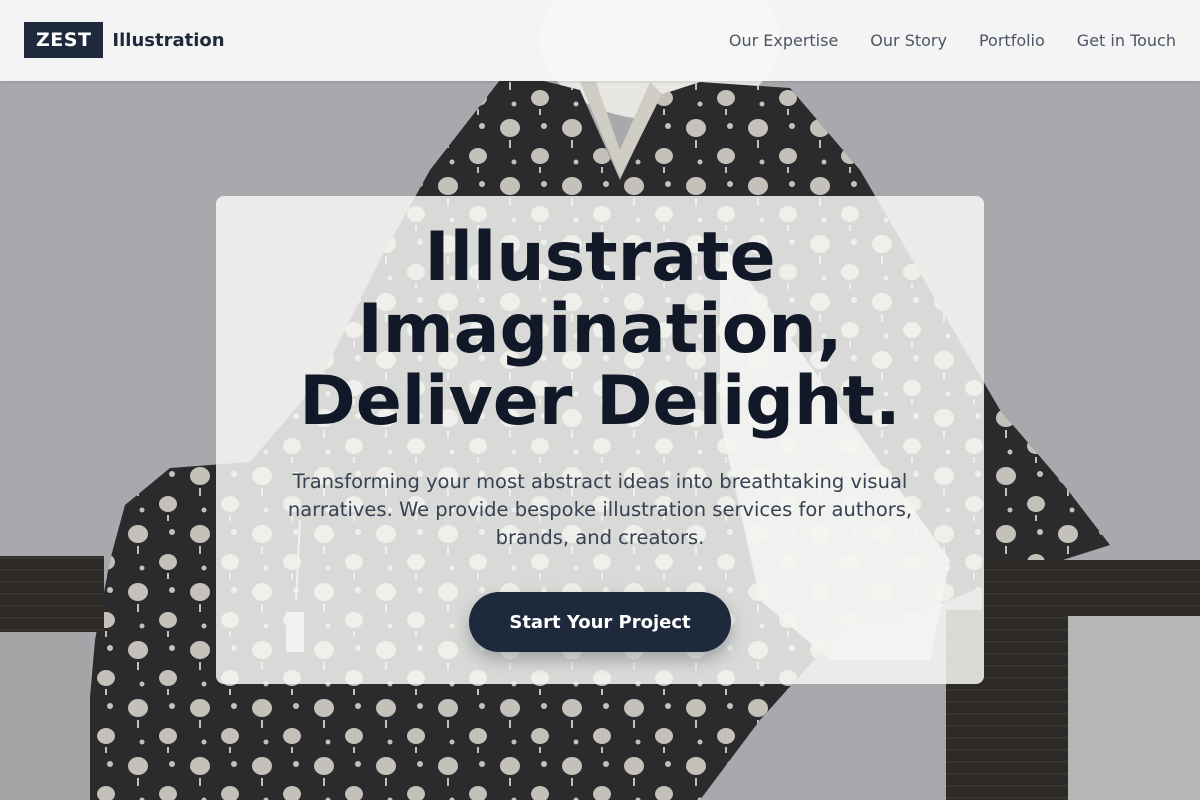 This screenshot has height=800, width=1200. I want to click on start-project-button: Start Your Project, so click(600, 622).